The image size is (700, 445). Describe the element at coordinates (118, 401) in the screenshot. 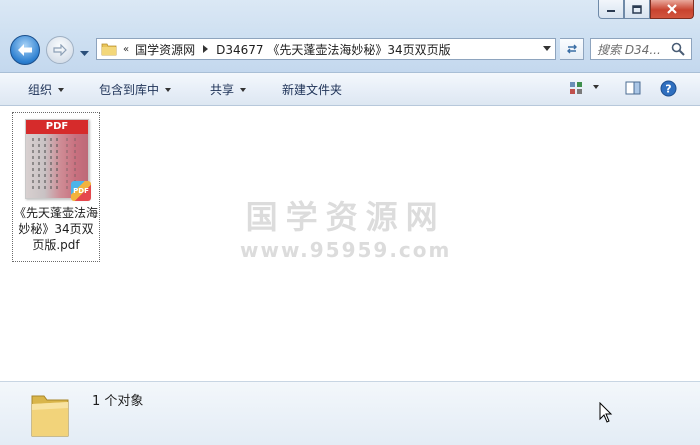

I see `item-count: 1 个对象` at that location.